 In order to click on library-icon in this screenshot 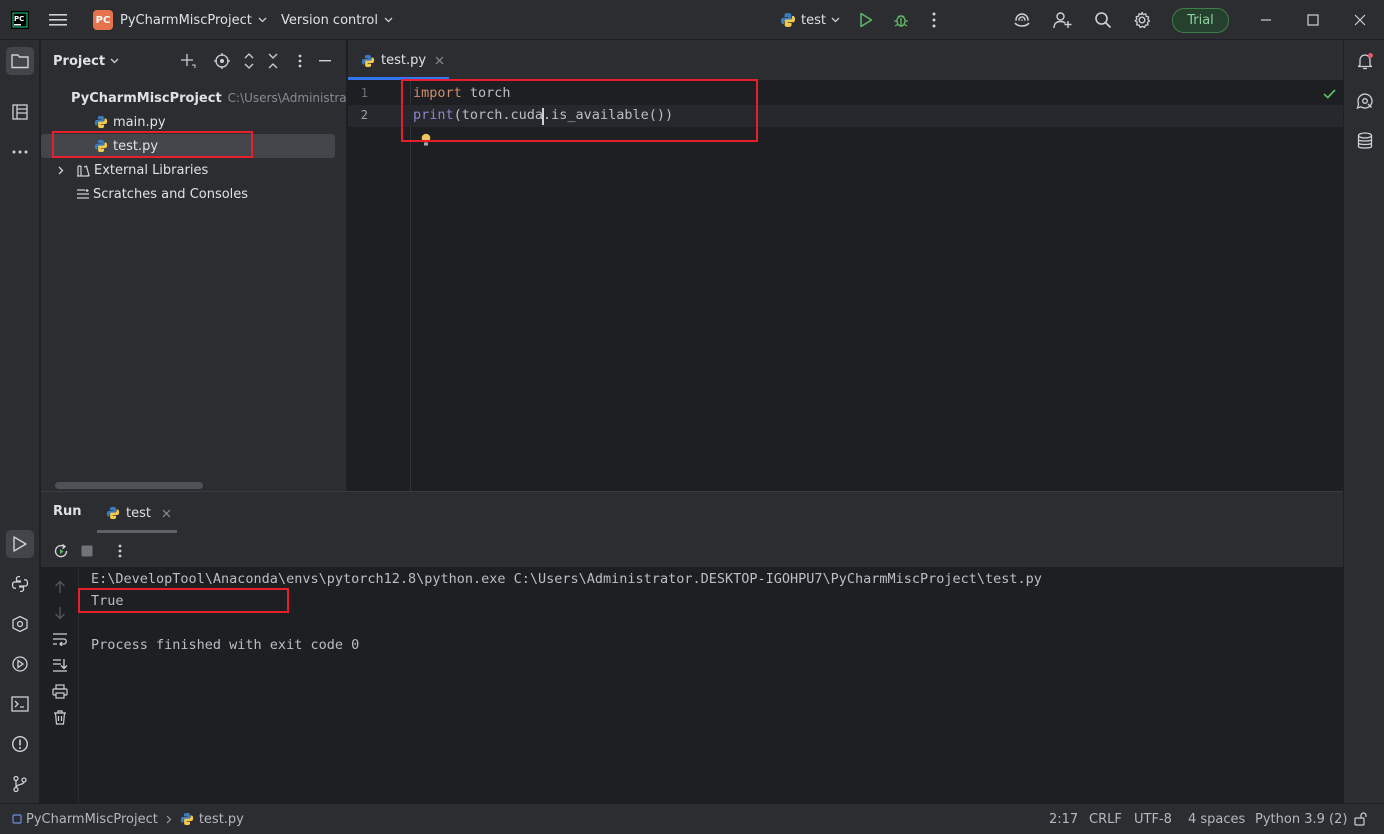, I will do `click(83, 170)`.